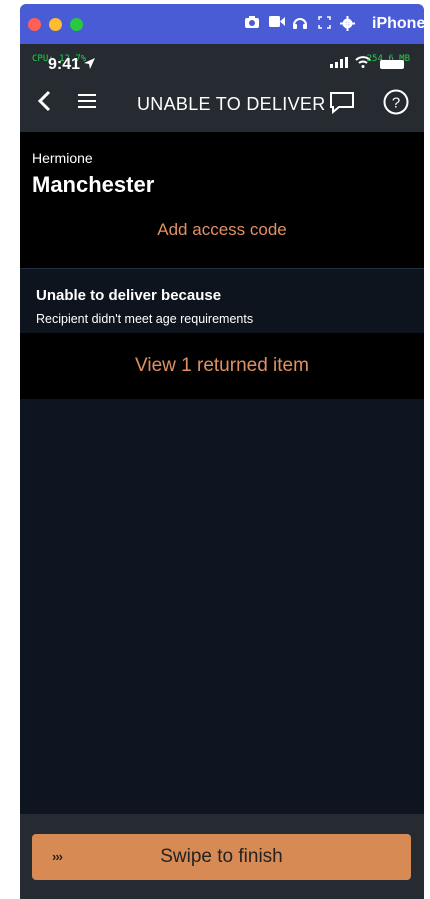 This screenshot has height=899, width=430. Describe the element at coordinates (62, 158) in the screenshot. I see `recipient-name: Hermione` at that location.